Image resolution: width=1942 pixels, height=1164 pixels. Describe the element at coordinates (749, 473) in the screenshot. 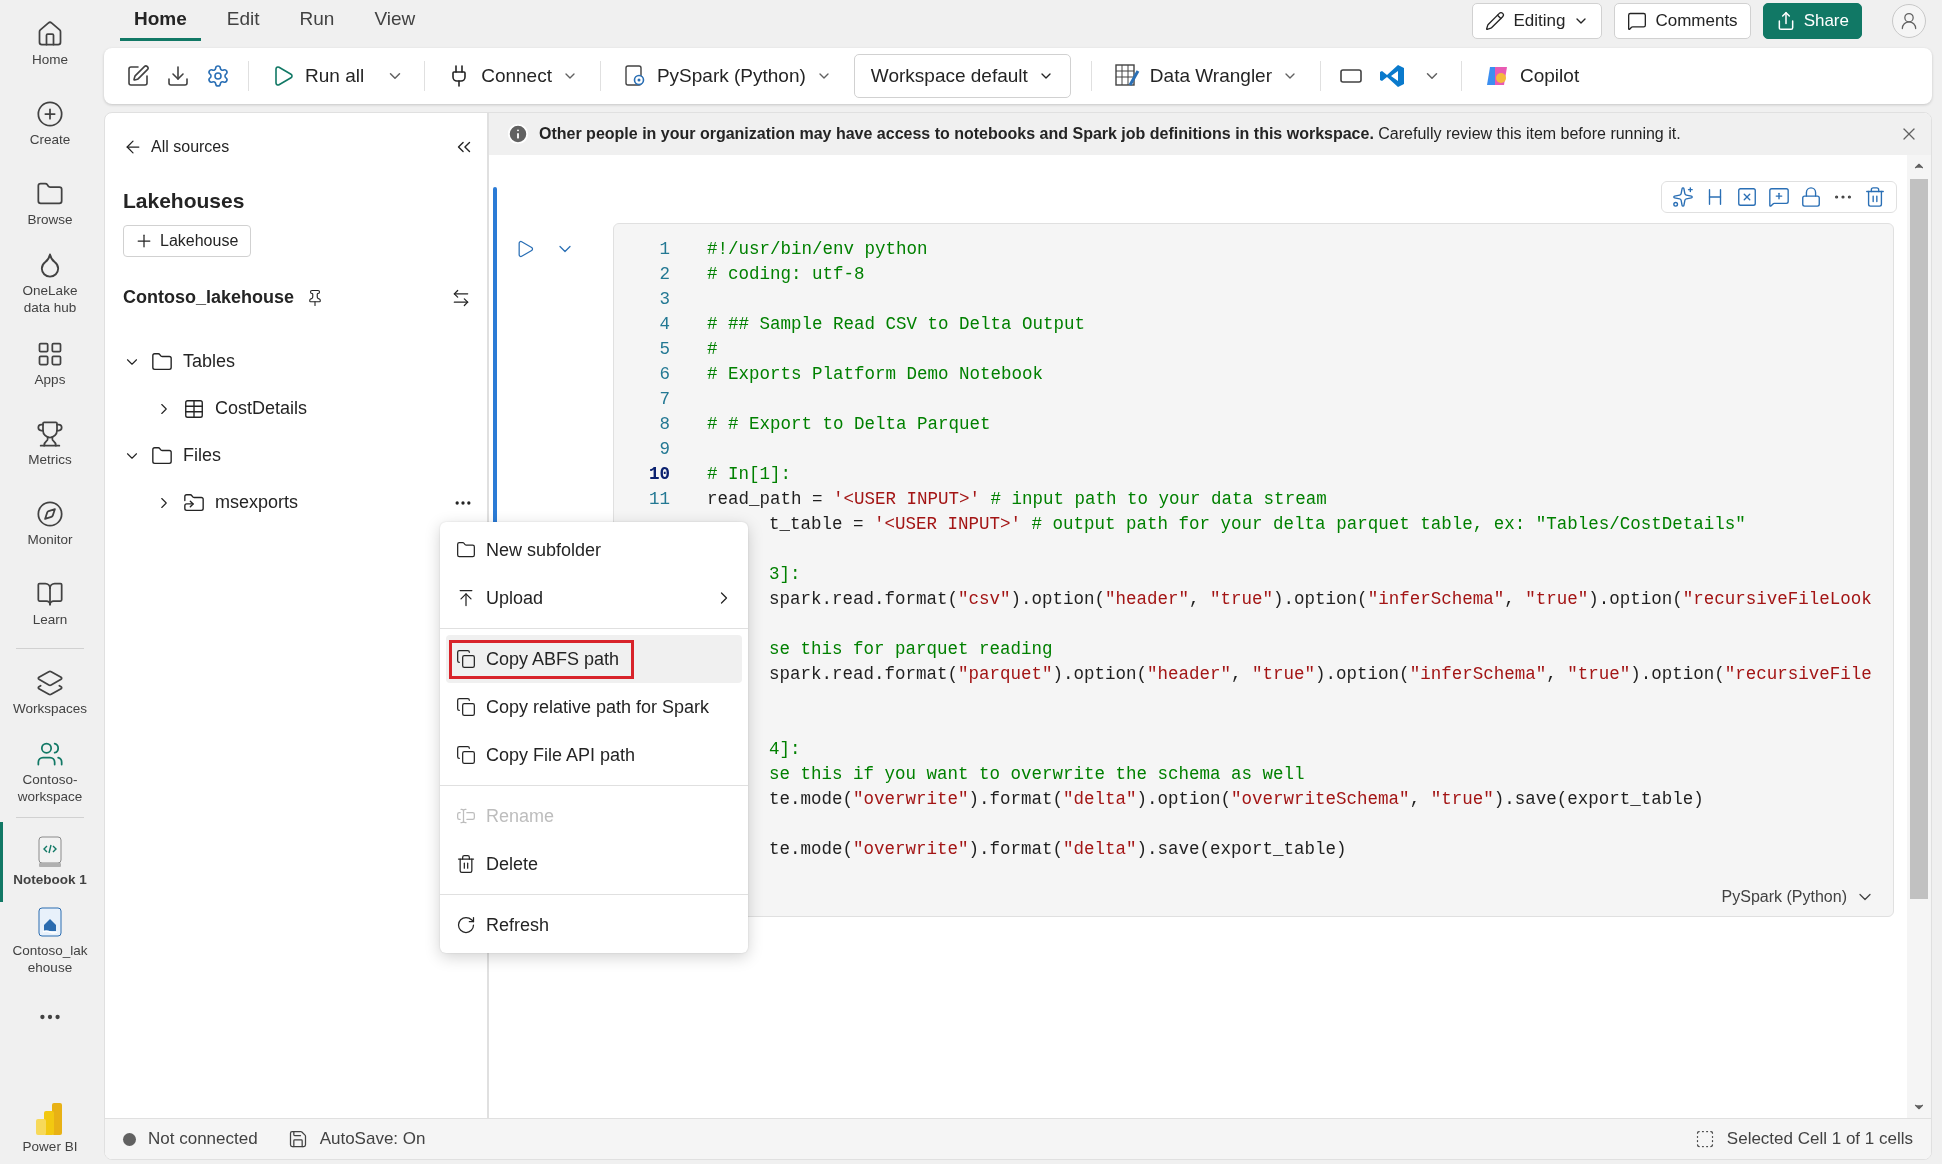

I see `code-line: # In[1]:` at that location.